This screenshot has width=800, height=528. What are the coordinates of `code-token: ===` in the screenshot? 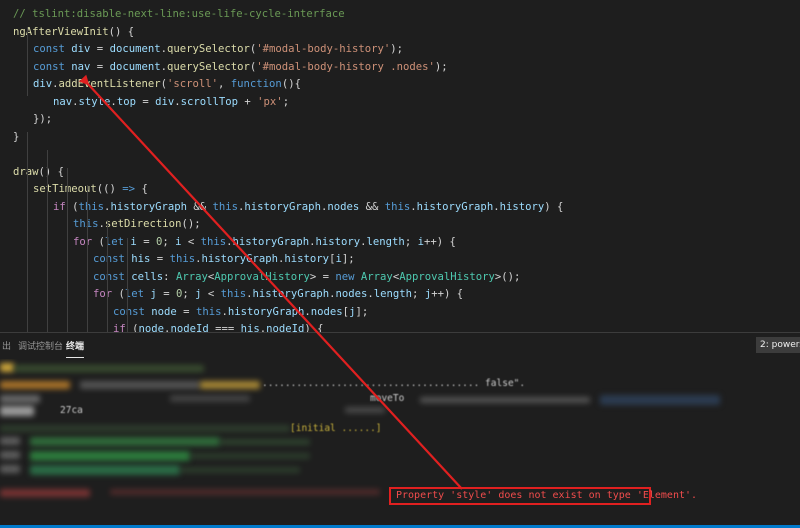 It's located at (224, 327).